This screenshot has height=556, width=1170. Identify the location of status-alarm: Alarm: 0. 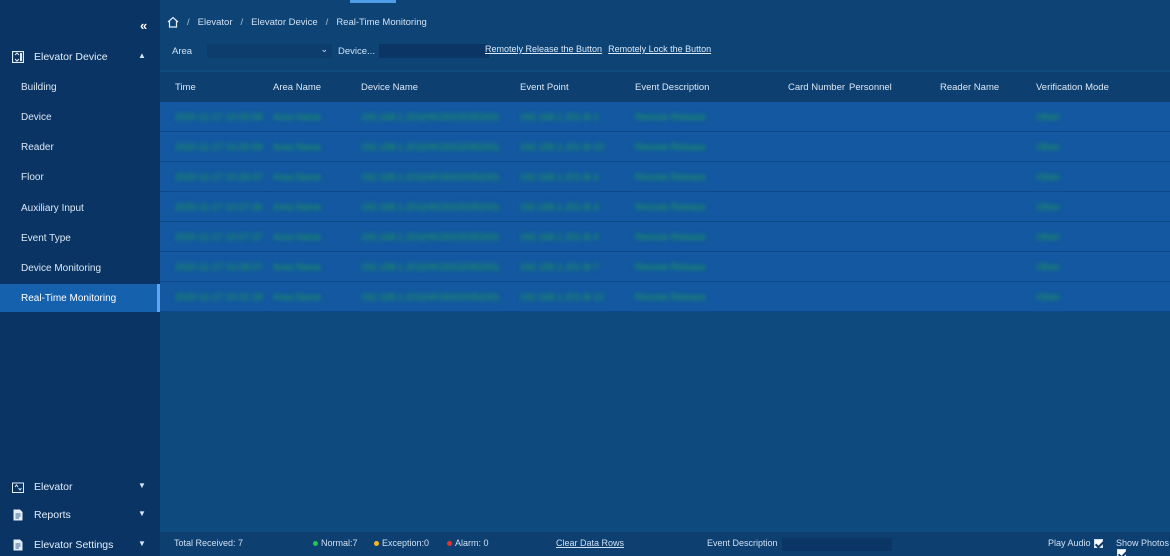
(468, 543).